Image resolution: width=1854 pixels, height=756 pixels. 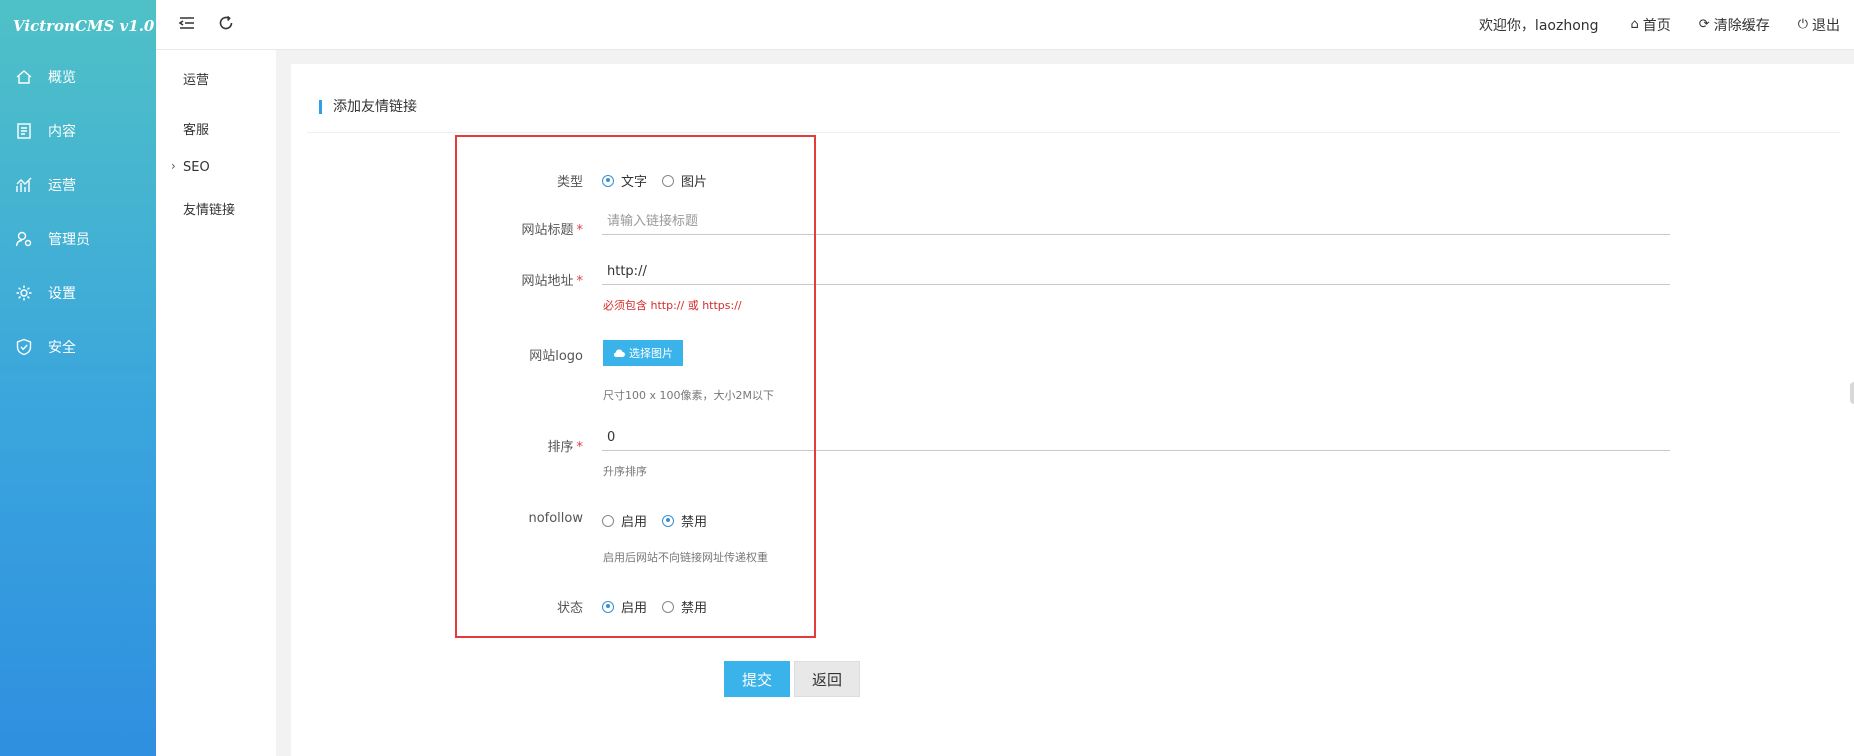 What do you see at coordinates (625, 471) in the screenshot?
I see `sort-hint: 升序排序` at bounding box center [625, 471].